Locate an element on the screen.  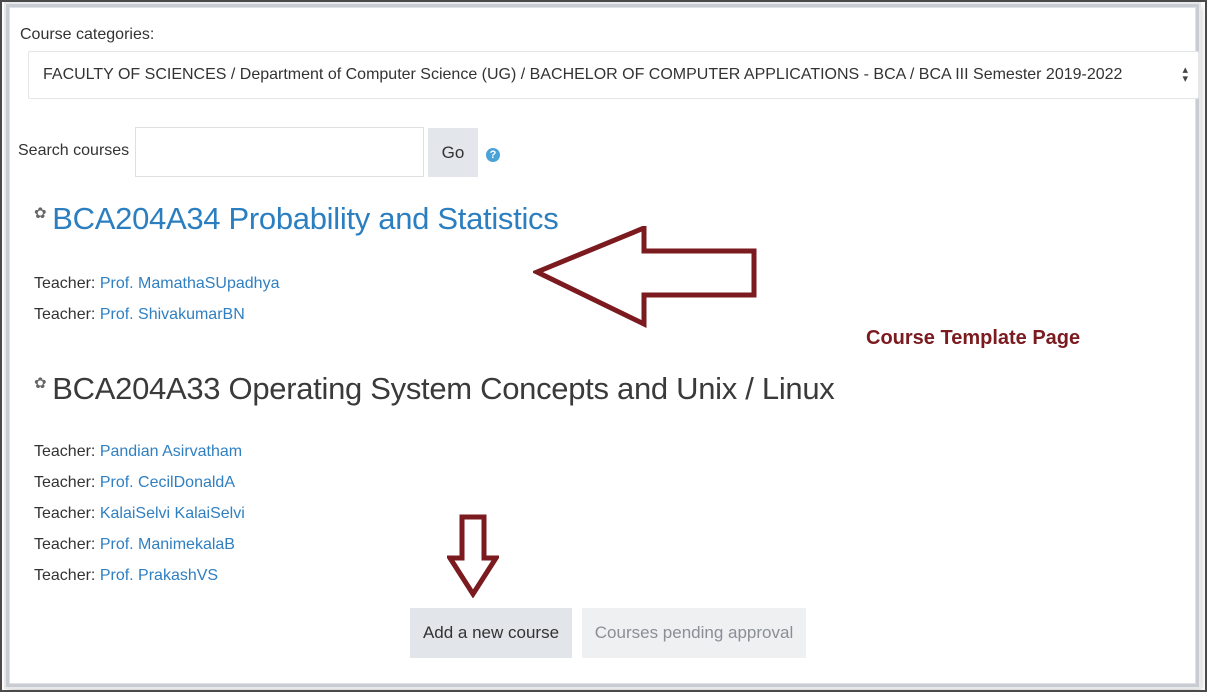
down-arrow-icon is located at coordinates (473, 556).